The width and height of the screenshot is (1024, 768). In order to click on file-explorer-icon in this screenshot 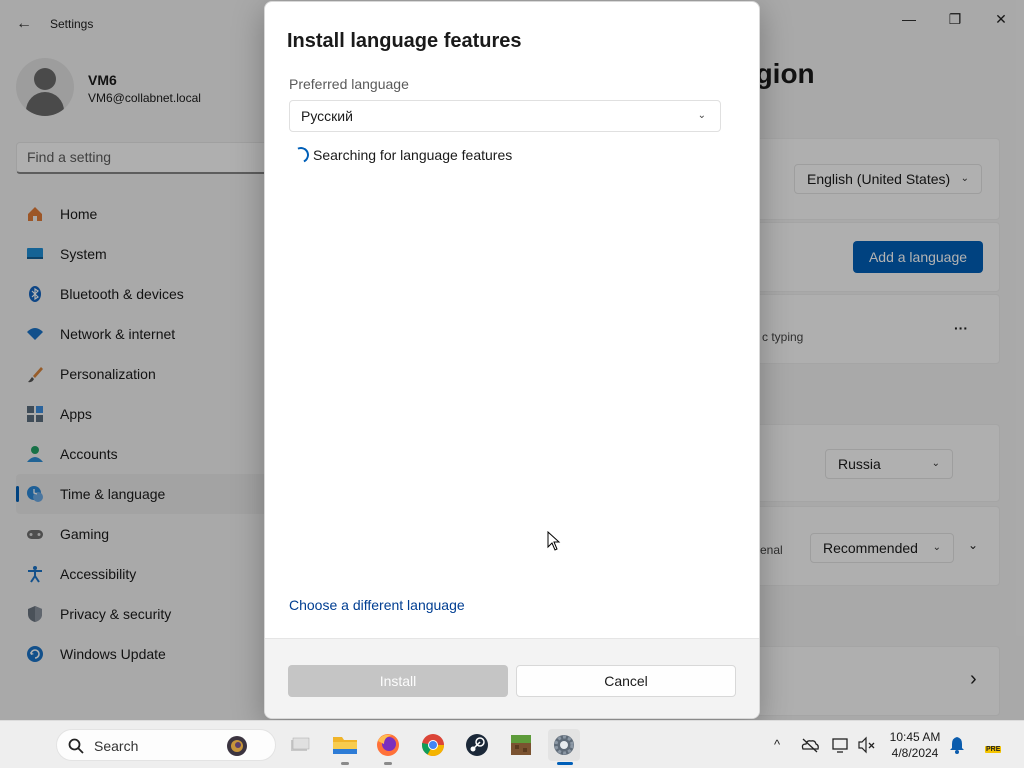, I will do `click(345, 745)`.